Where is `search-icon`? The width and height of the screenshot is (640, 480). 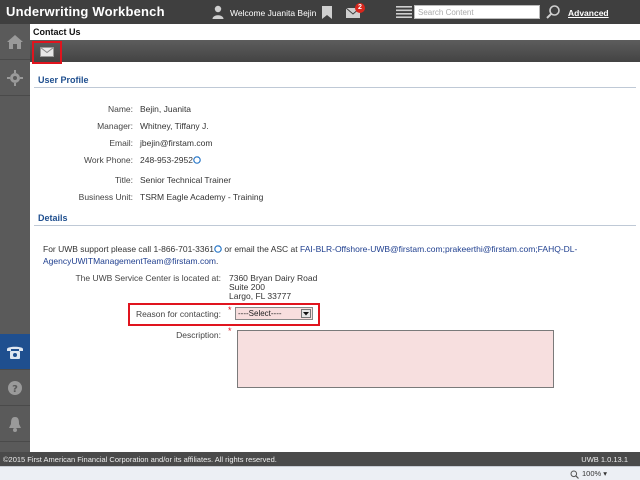
search-icon is located at coordinates (553, 12).